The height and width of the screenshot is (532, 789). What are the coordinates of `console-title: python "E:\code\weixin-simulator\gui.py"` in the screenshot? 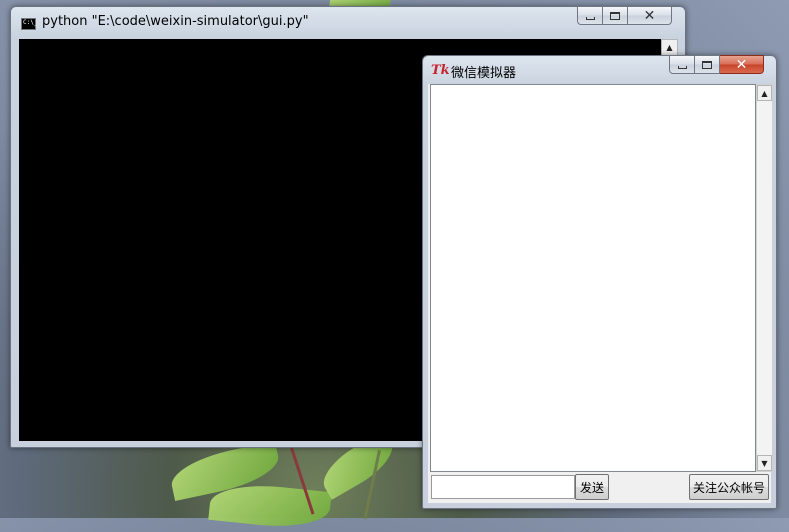 It's located at (175, 21).